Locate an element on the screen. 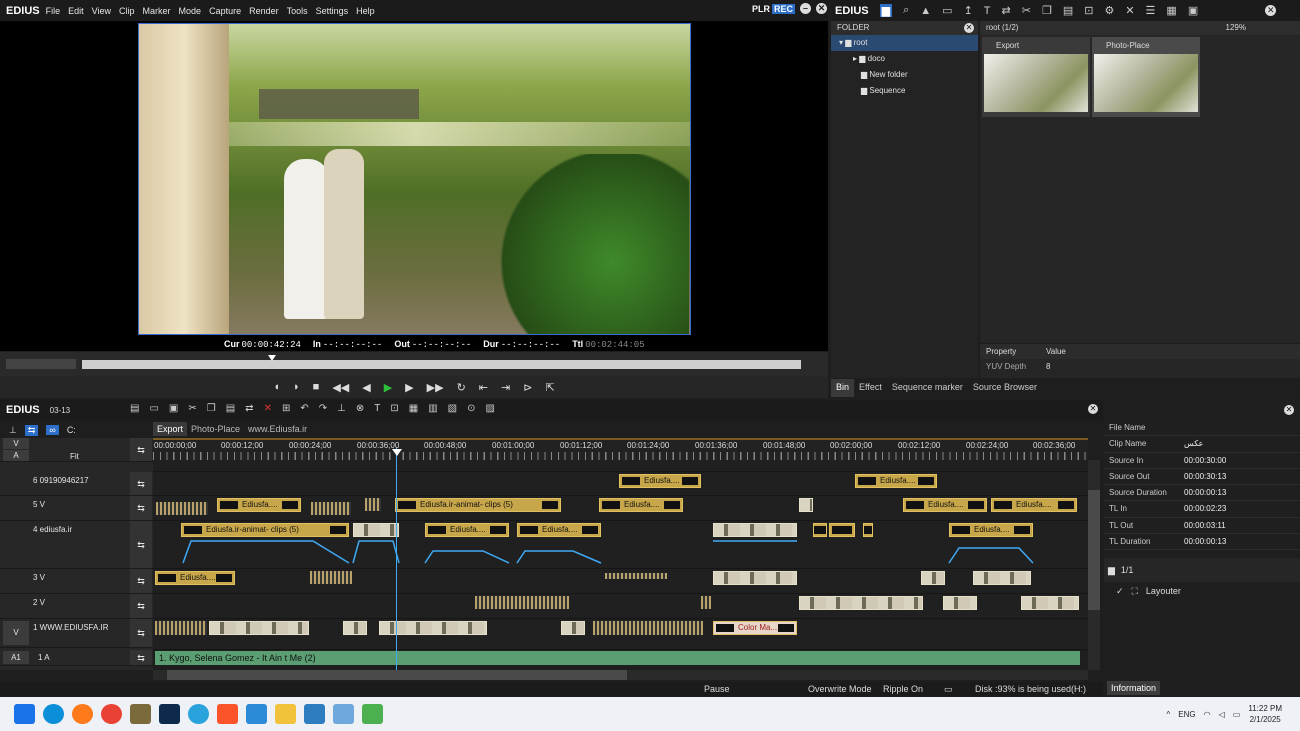 This screenshot has height=731, width=1300. track-tag-v1: V is located at coordinates (16, 633).